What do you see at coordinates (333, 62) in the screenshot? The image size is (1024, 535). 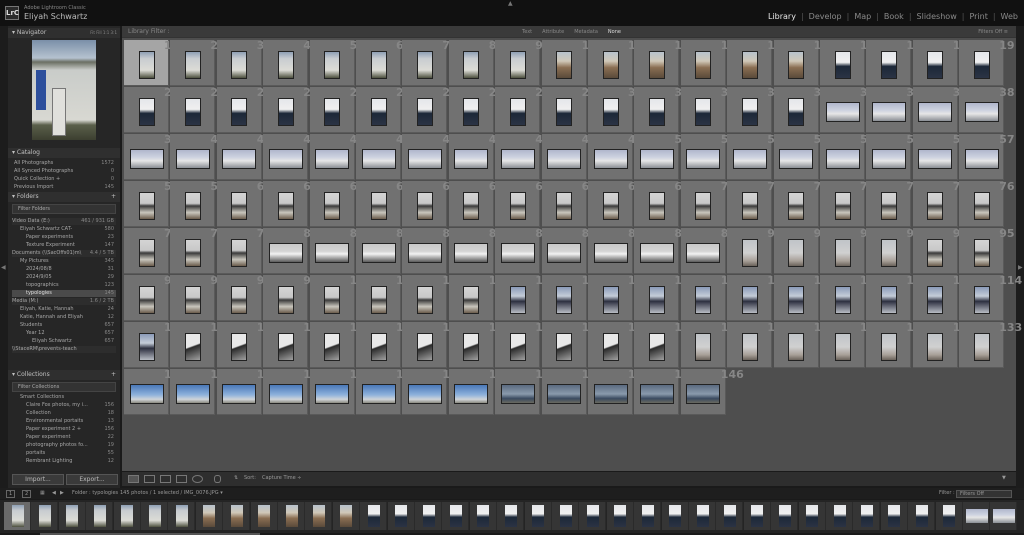 I see `grid-cell: 5` at bounding box center [333, 62].